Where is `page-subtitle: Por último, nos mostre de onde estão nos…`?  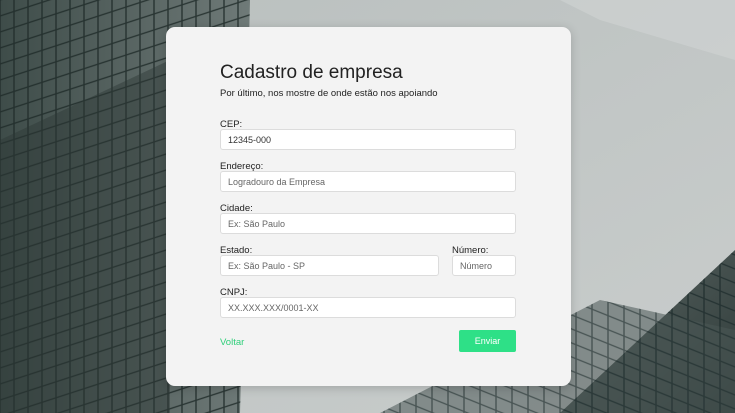 page-subtitle: Por último, nos mostre de onde estão nos… is located at coordinates (329, 93).